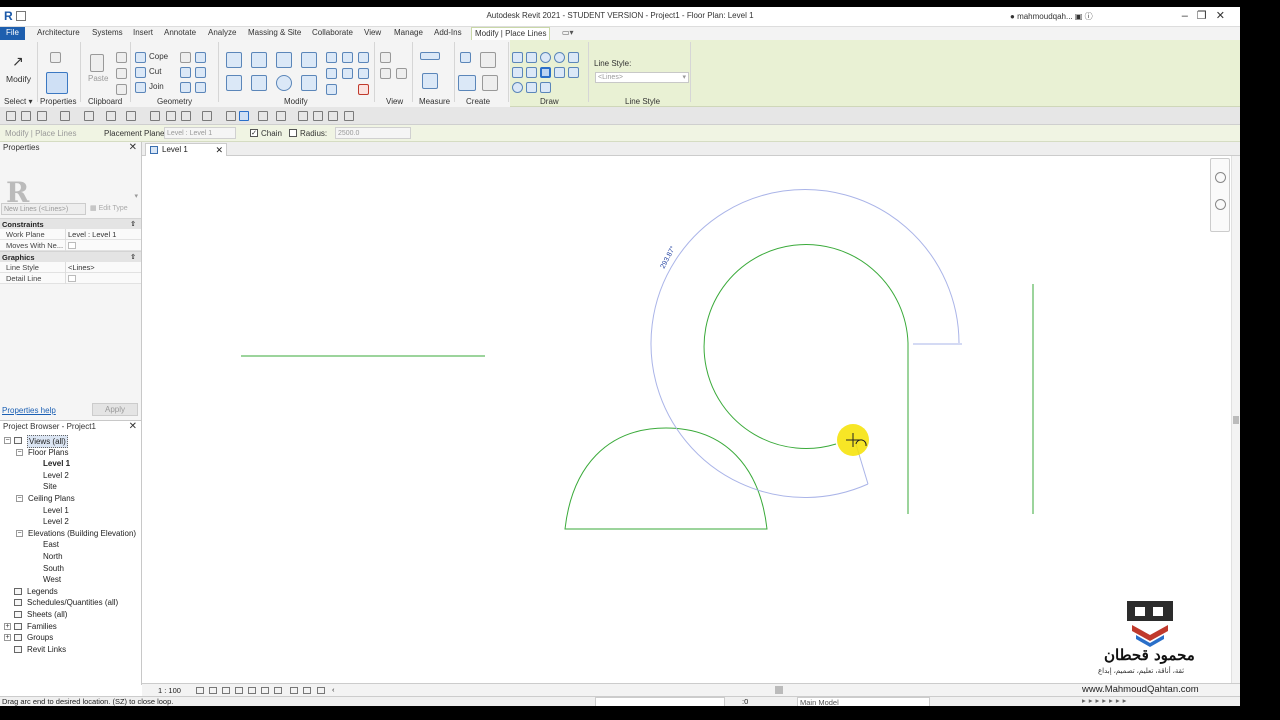  Describe the element at coordinates (584, 701) in the screenshot. I see `worksets-icon` at that location.